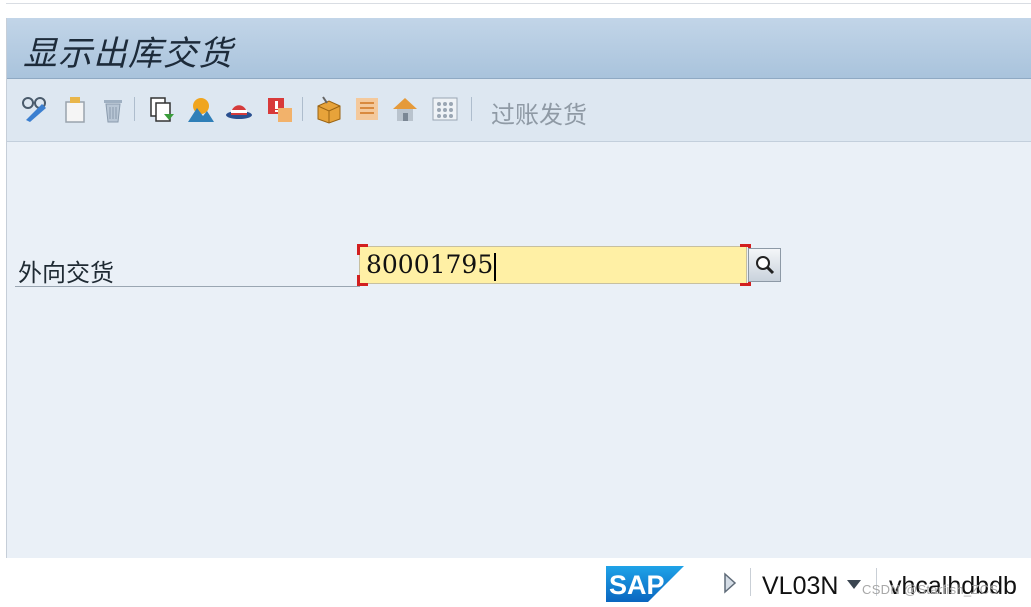  What do you see at coordinates (750, 582) in the screenshot?
I see `status-divider` at bounding box center [750, 582].